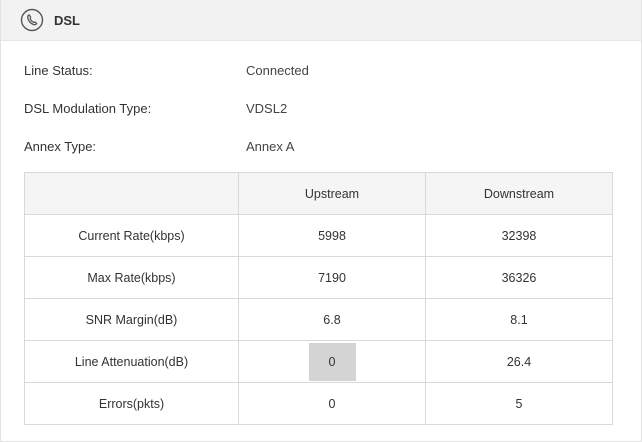 The height and width of the screenshot is (442, 642). I want to click on downstream-value: 36326, so click(519, 277).